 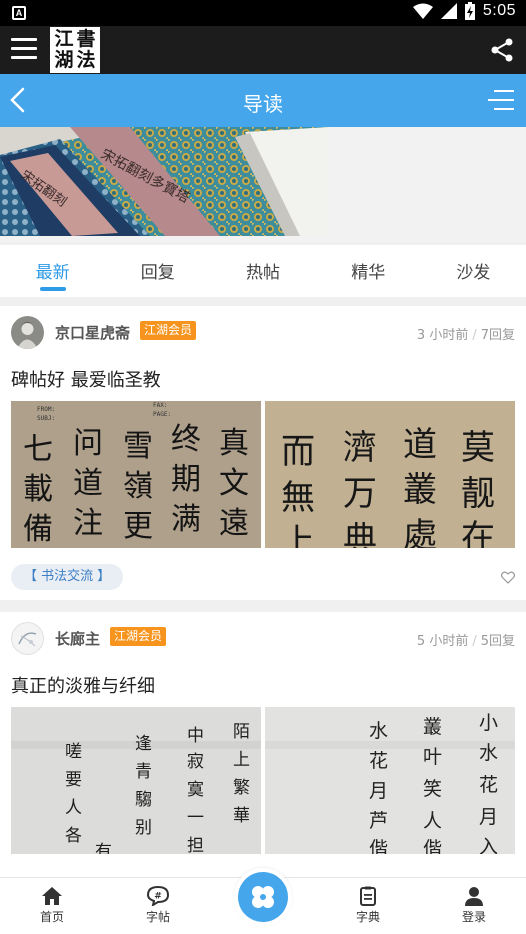 I want to click on calligraphy-char: 處, so click(x=420, y=532).